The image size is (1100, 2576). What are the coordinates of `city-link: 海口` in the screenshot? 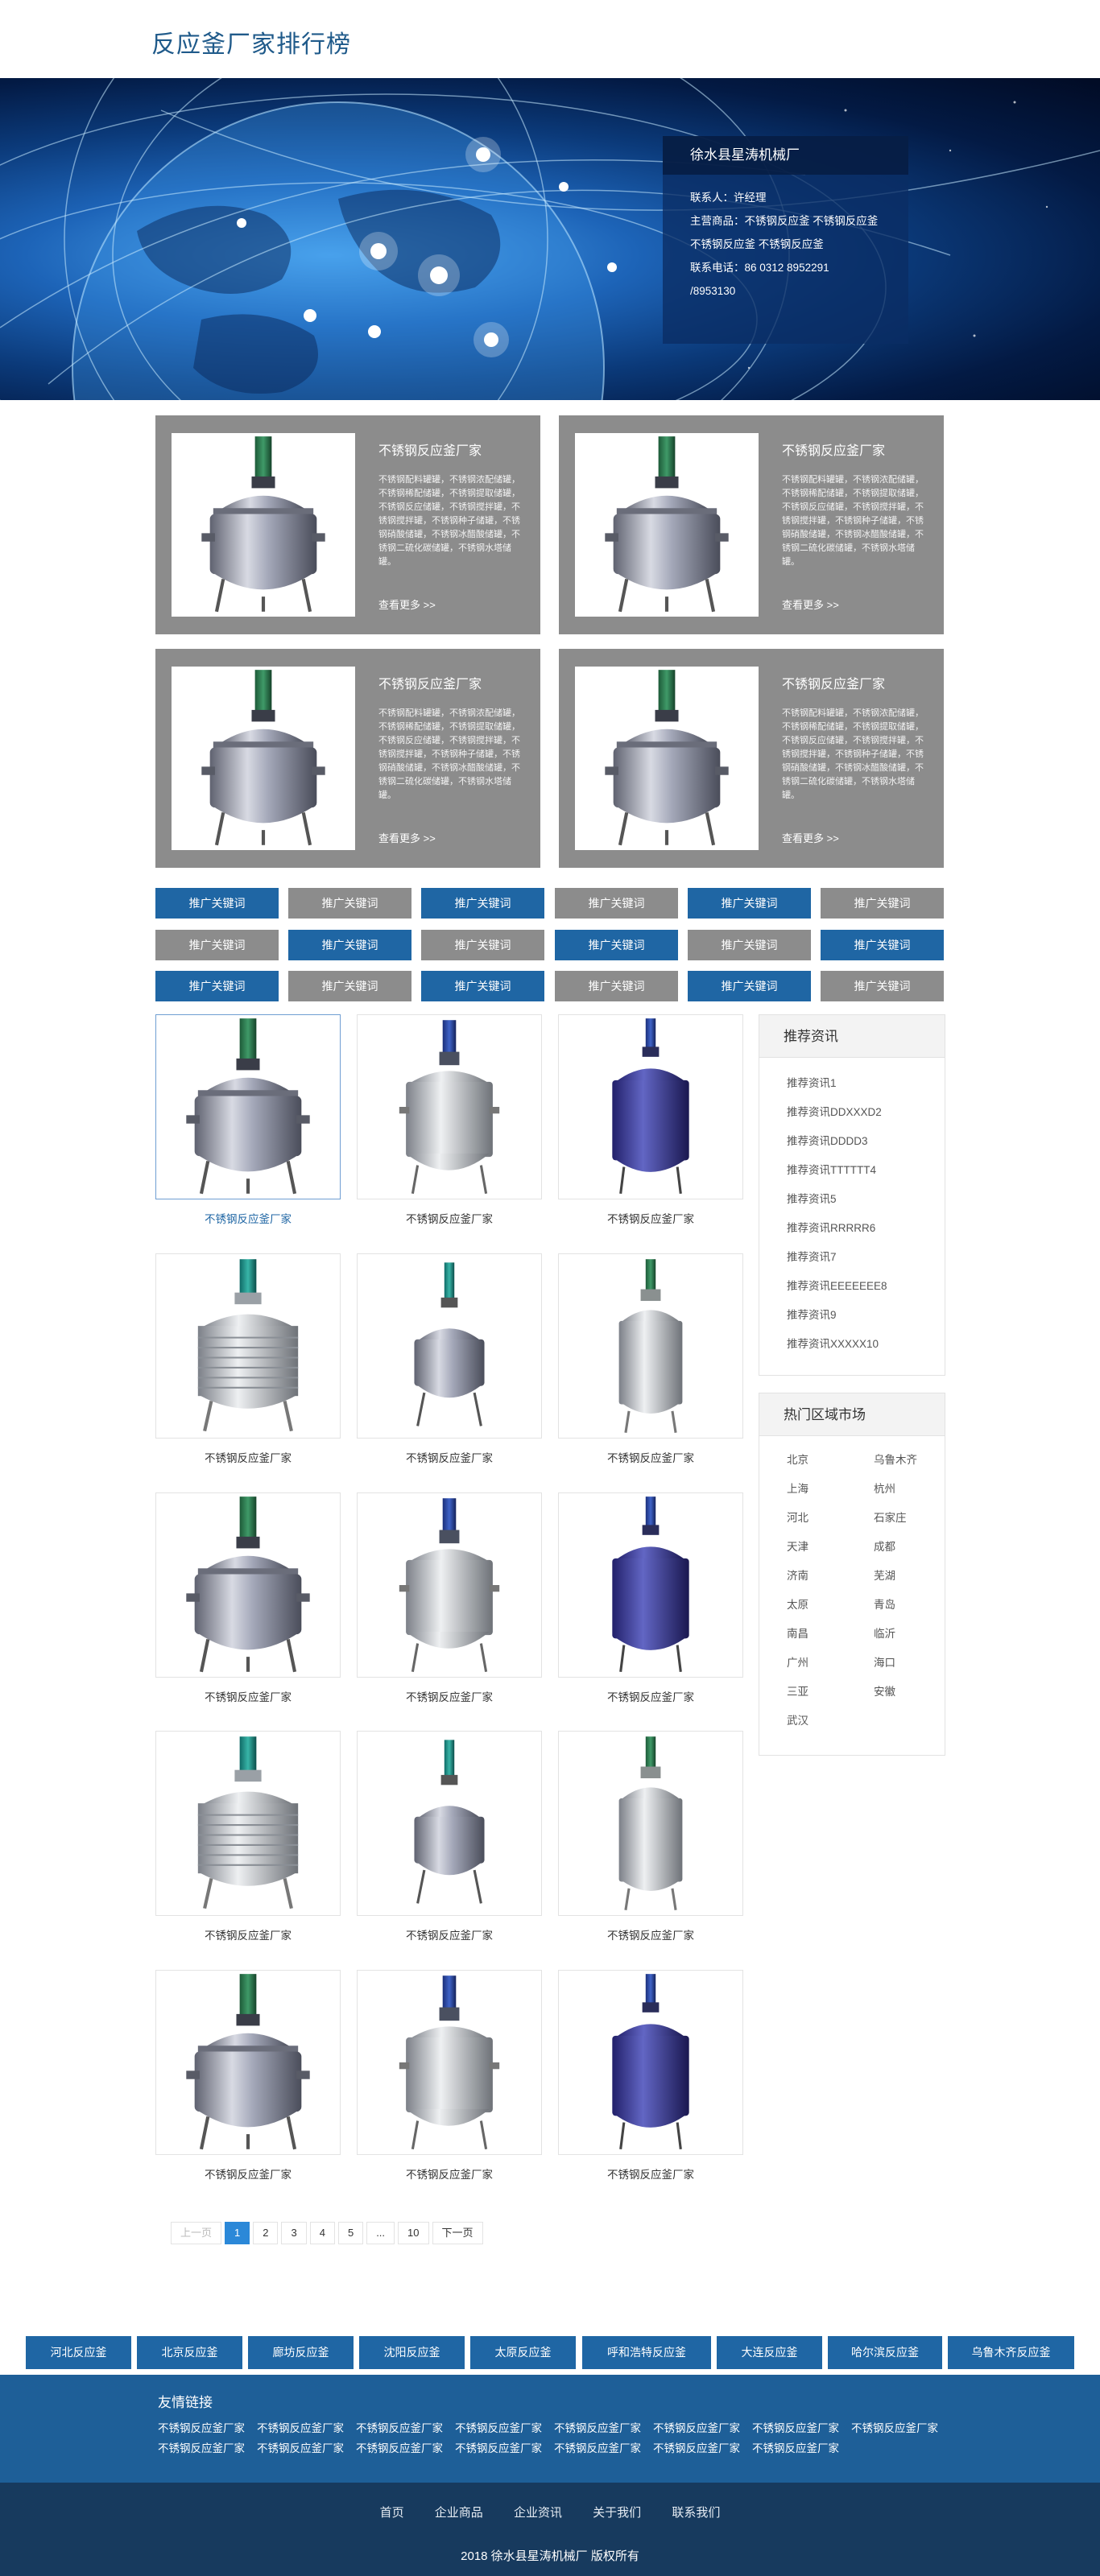 It's located at (910, 1663).